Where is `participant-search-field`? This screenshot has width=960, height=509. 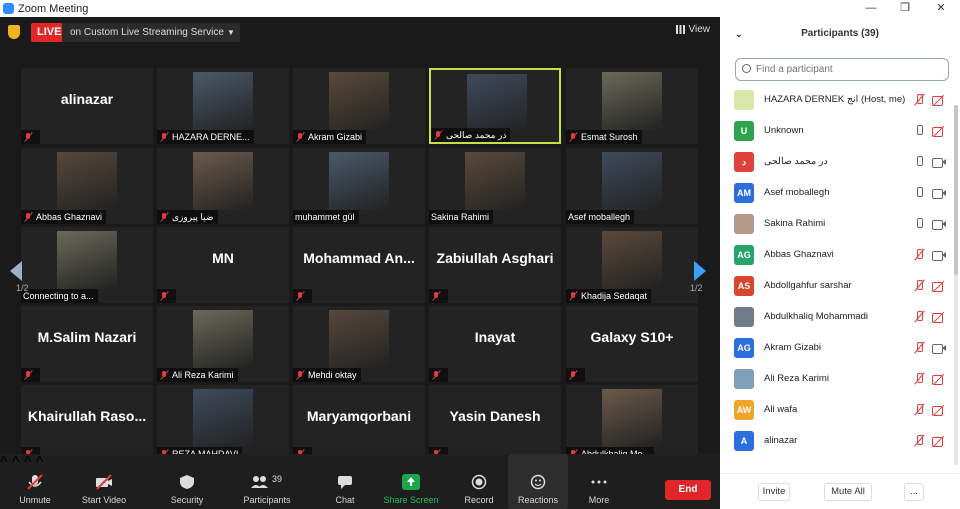 participant-search-field is located at coordinates (842, 69).